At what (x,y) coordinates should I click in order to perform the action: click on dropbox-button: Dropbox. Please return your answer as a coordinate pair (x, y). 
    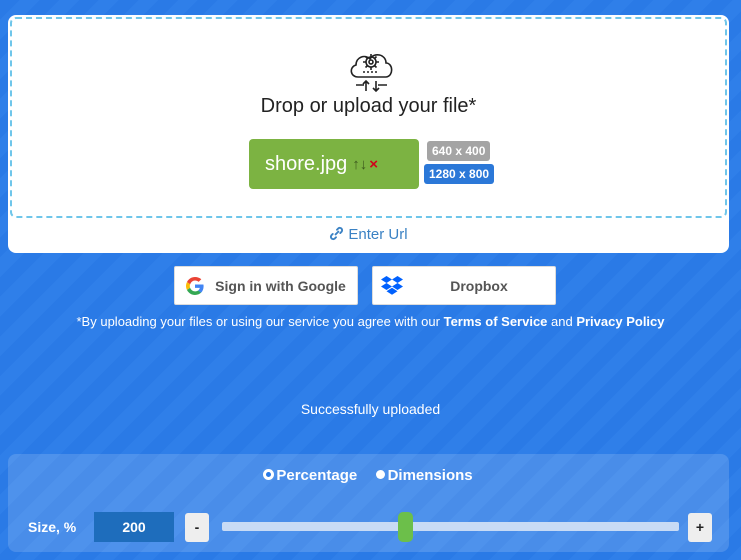
    Looking at the image, I should click on (464, 285).